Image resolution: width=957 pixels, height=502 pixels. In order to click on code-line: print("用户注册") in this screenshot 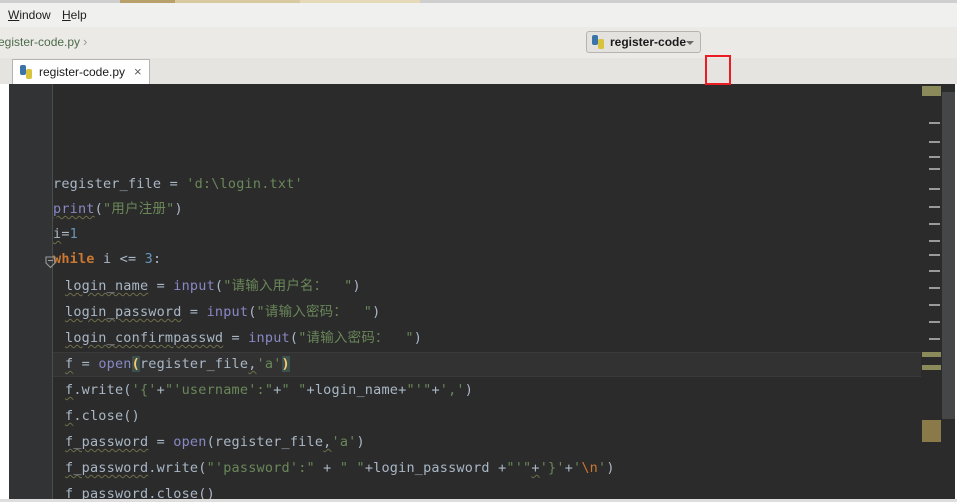, I will do `click(118, 209)`.